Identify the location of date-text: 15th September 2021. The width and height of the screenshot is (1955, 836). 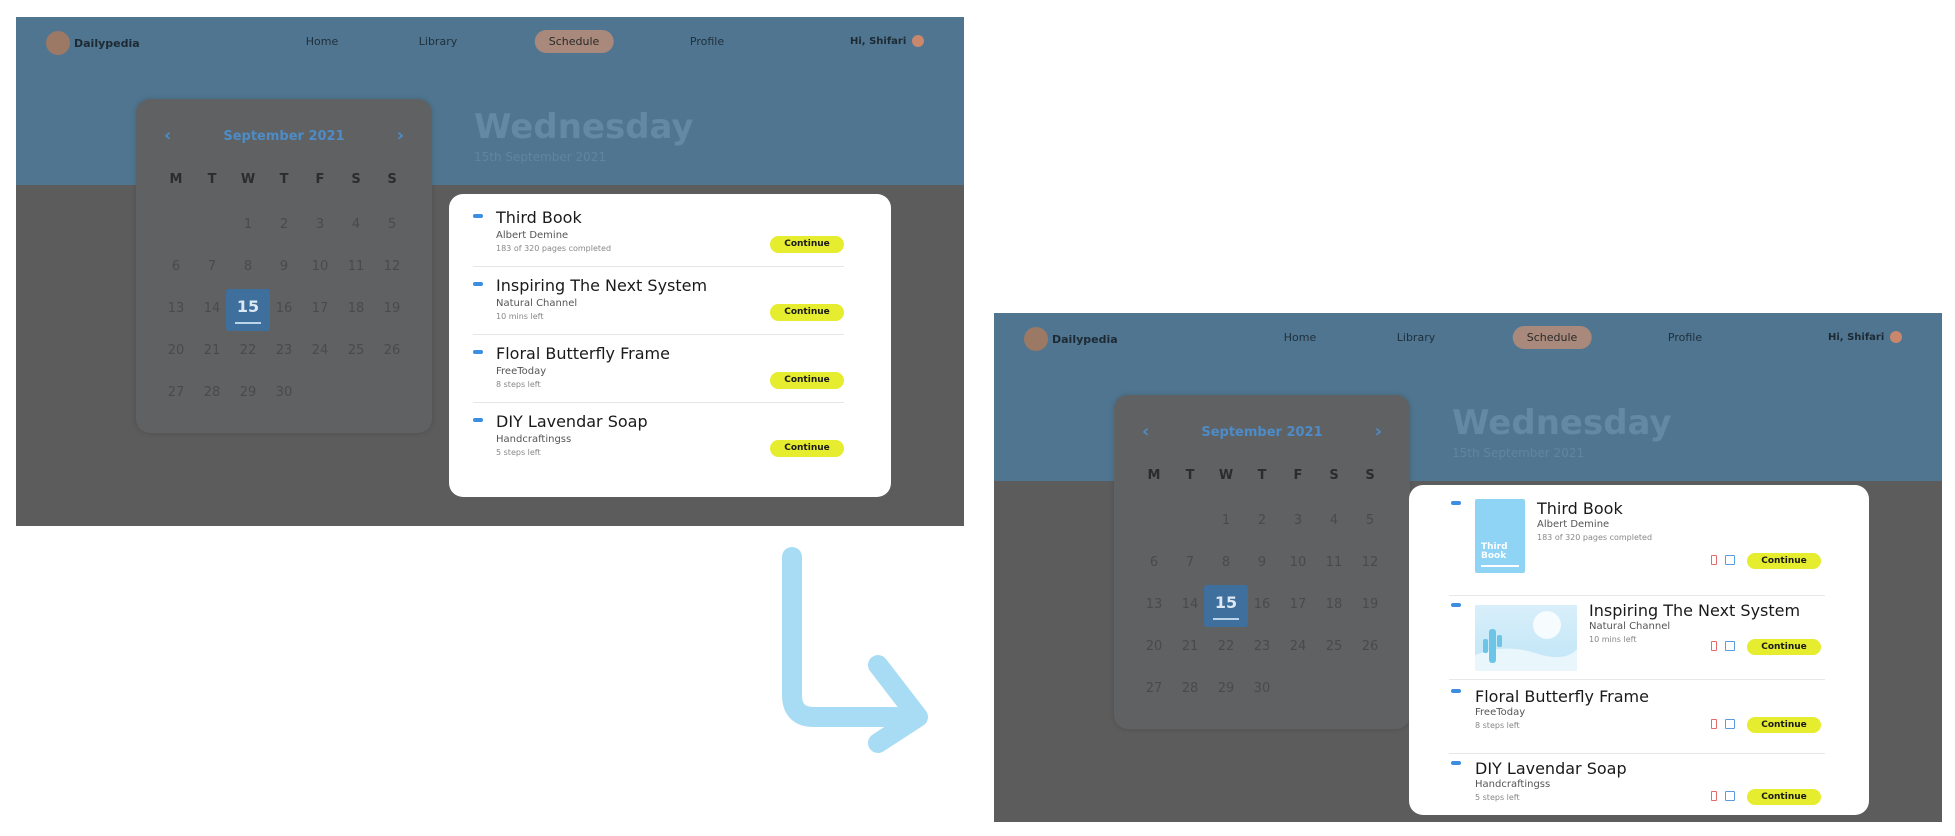
(1518, 453).